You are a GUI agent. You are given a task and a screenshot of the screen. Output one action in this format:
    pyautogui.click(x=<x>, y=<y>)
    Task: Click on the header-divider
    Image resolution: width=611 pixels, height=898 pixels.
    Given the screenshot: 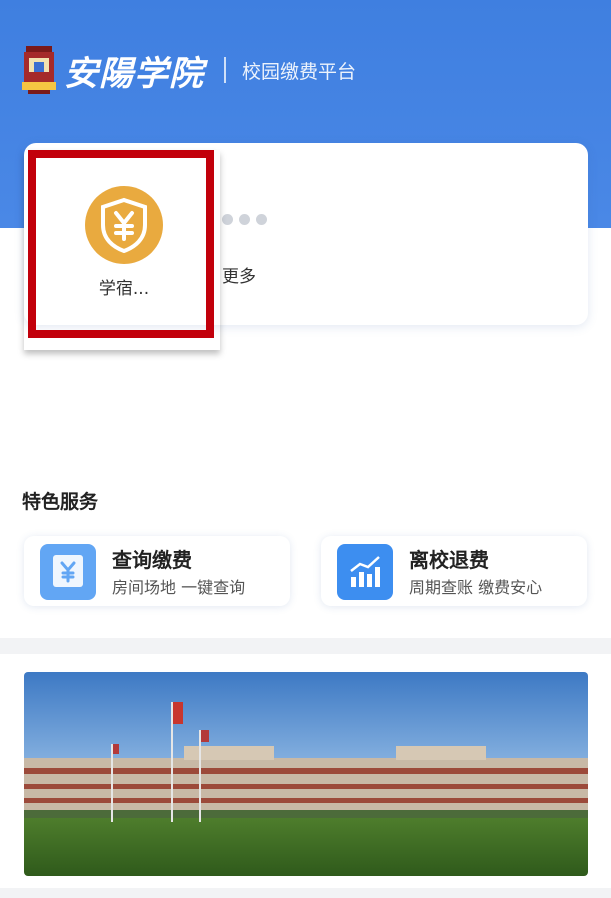 What is the action you would take?
    pyautogui.click(x=225, y=70)
    